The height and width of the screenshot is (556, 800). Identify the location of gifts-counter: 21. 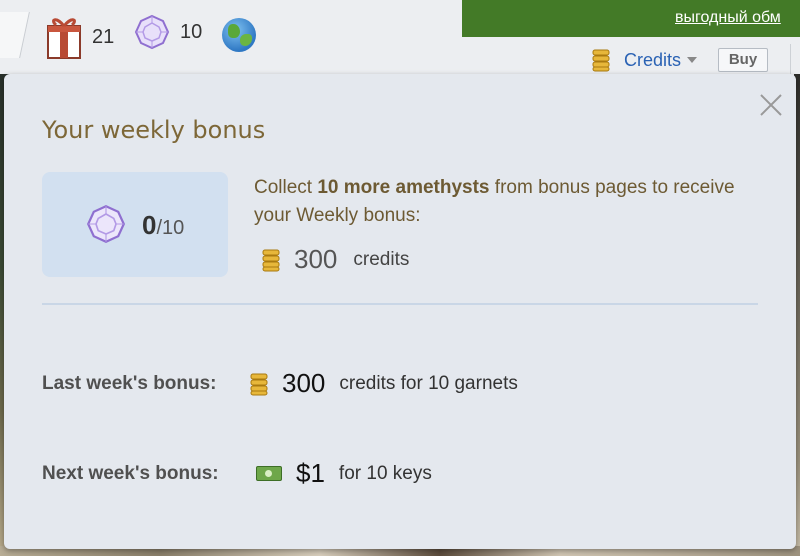
(80, 37).